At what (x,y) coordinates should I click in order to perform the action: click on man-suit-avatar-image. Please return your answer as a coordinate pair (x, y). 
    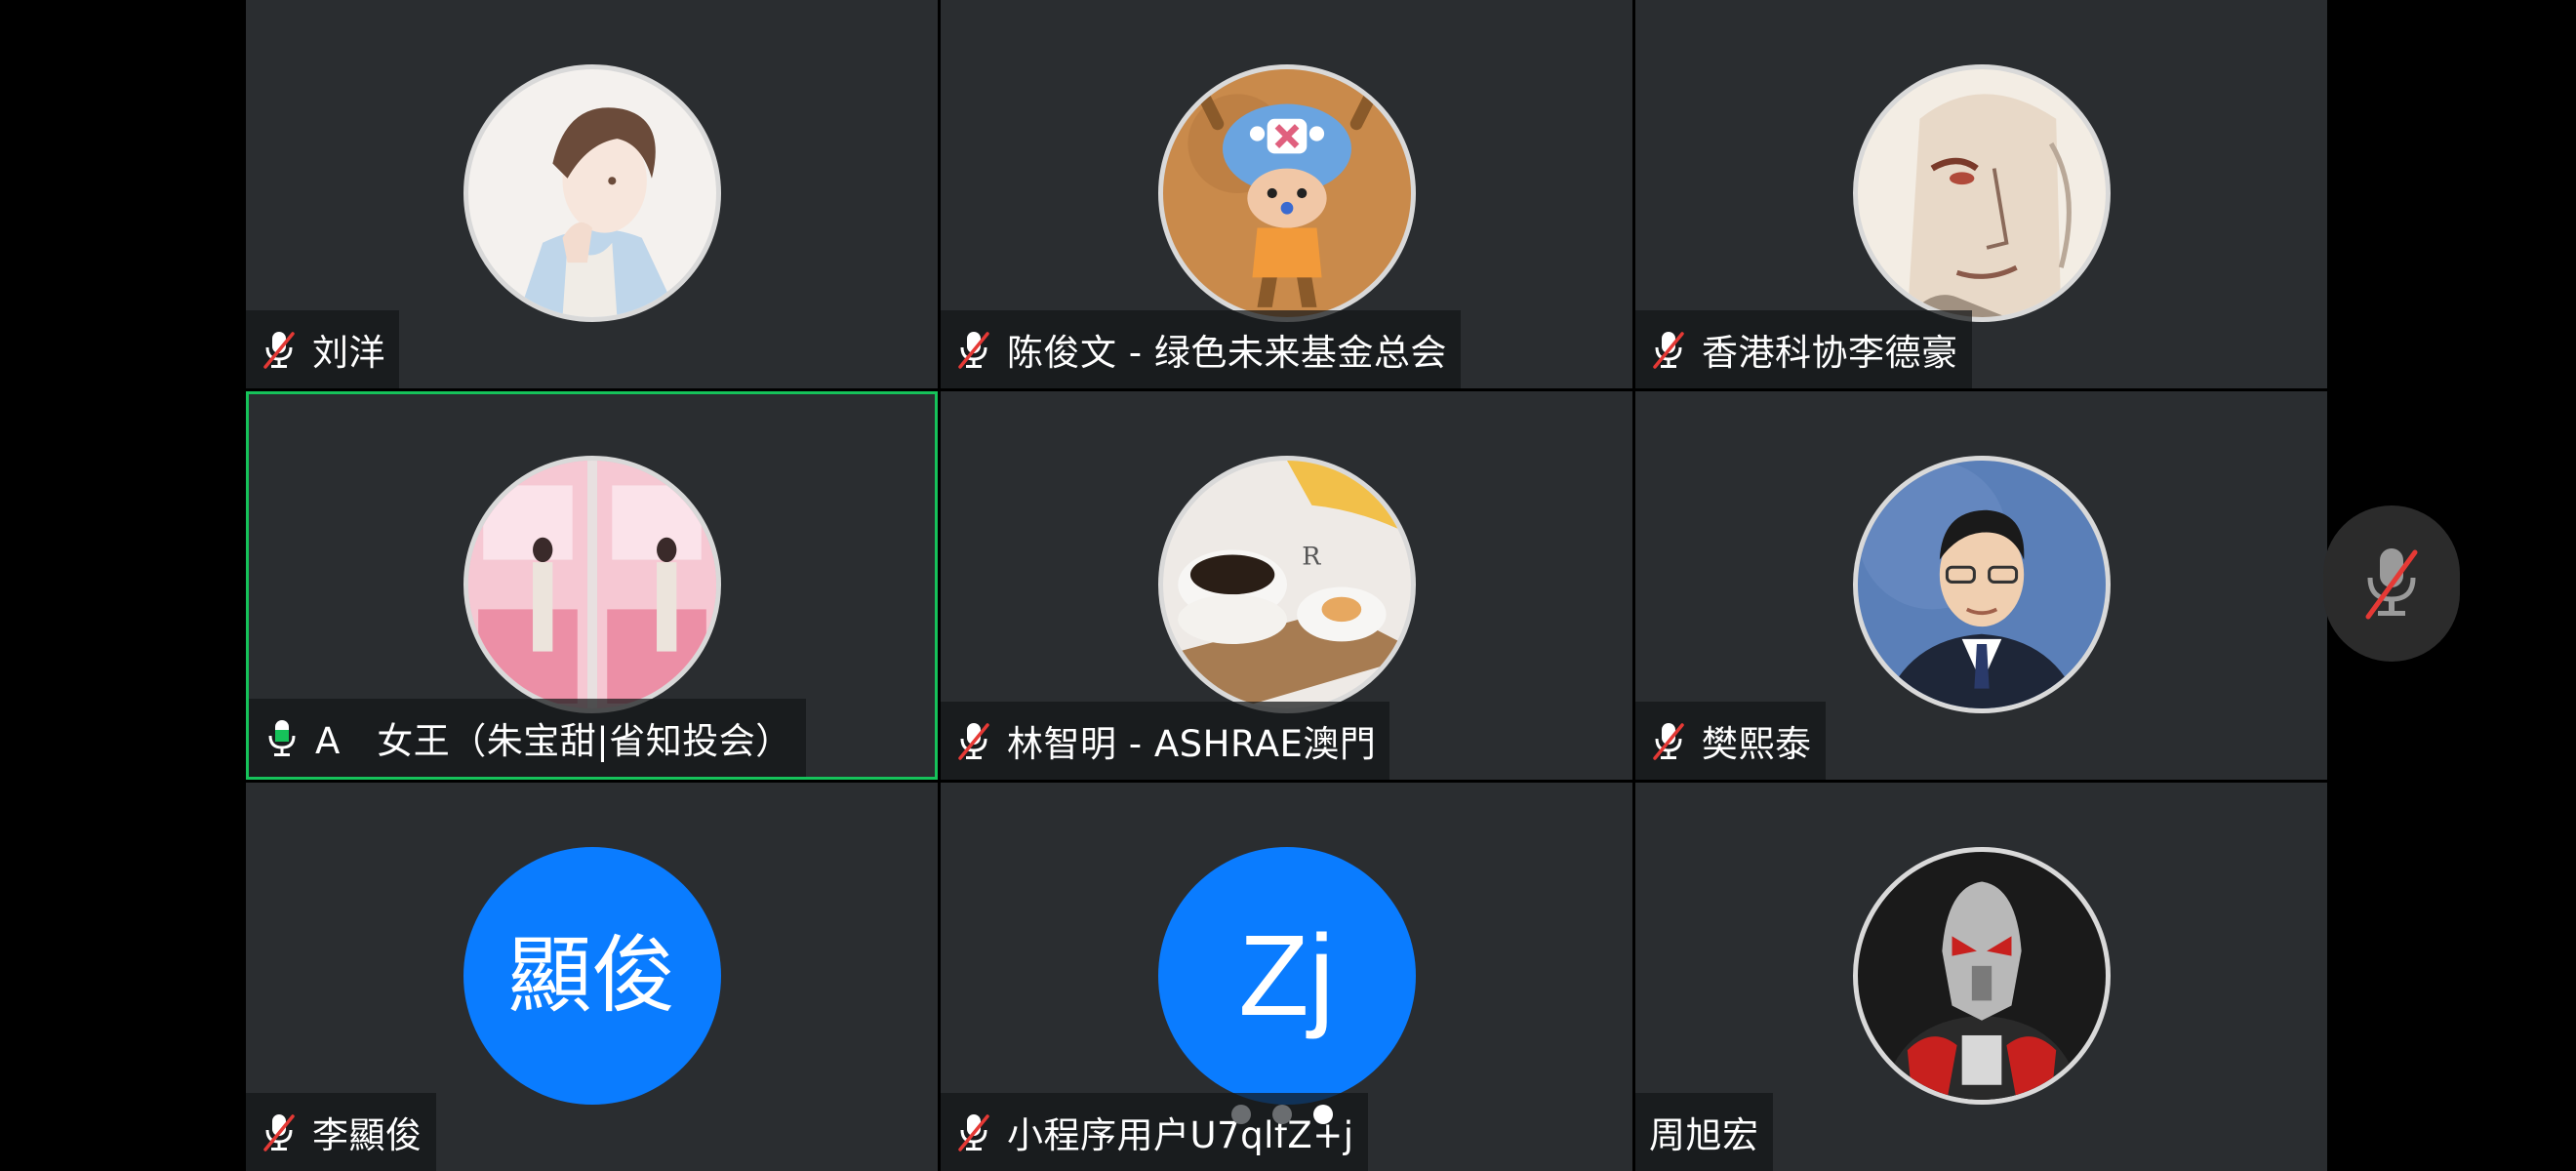
    Looking at the image, I should click on (1981, 584).